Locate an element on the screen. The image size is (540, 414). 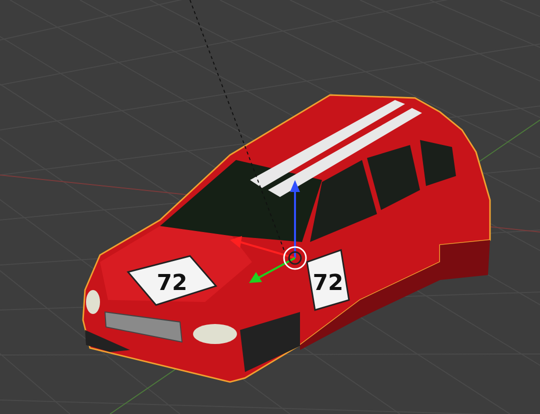
transform-gizmo-icon is located at coordinates (268, 231).